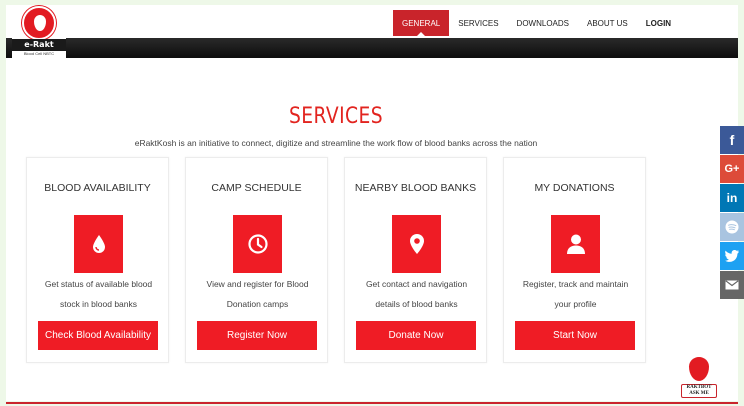  I want to click on nav-general: GENERAL, so click(421, 23).